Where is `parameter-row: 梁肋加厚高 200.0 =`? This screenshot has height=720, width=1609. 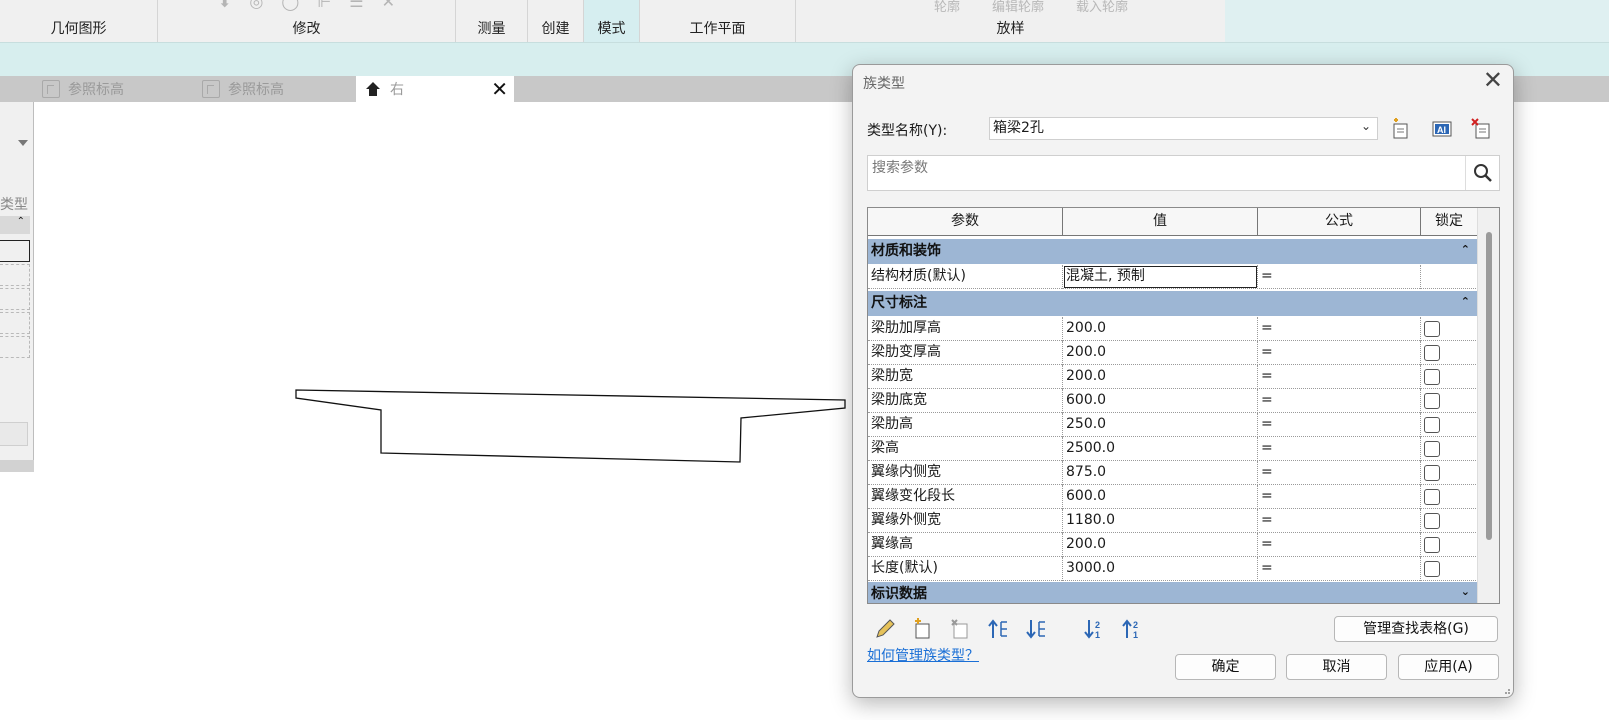
parameter-row: 梁肋加厚高 200.0 = is located at coordinates (1173, 329).